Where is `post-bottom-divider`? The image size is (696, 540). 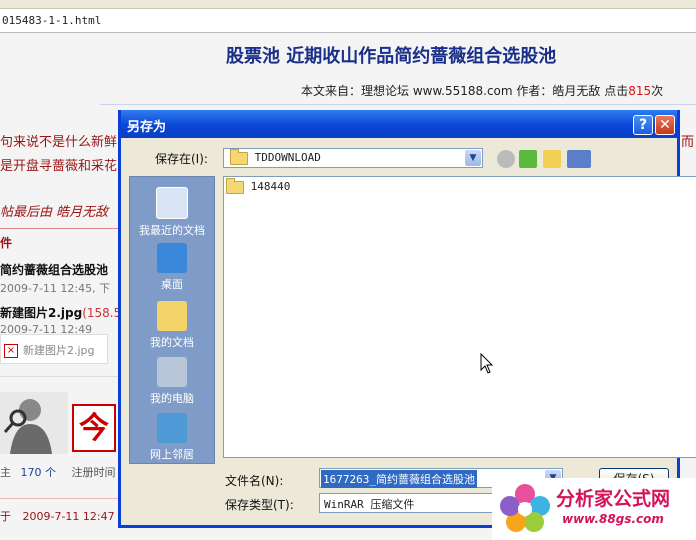
post-bottom-divider is located at coordinates (60, 498).